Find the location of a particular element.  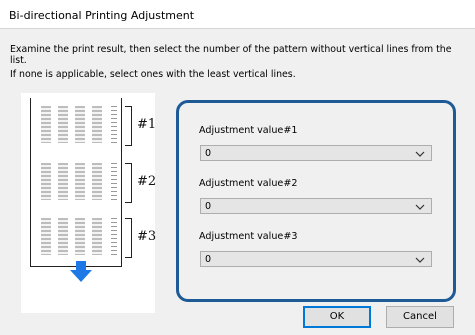

feed-direction-arrow-icon is located at coordinates (81, 271).